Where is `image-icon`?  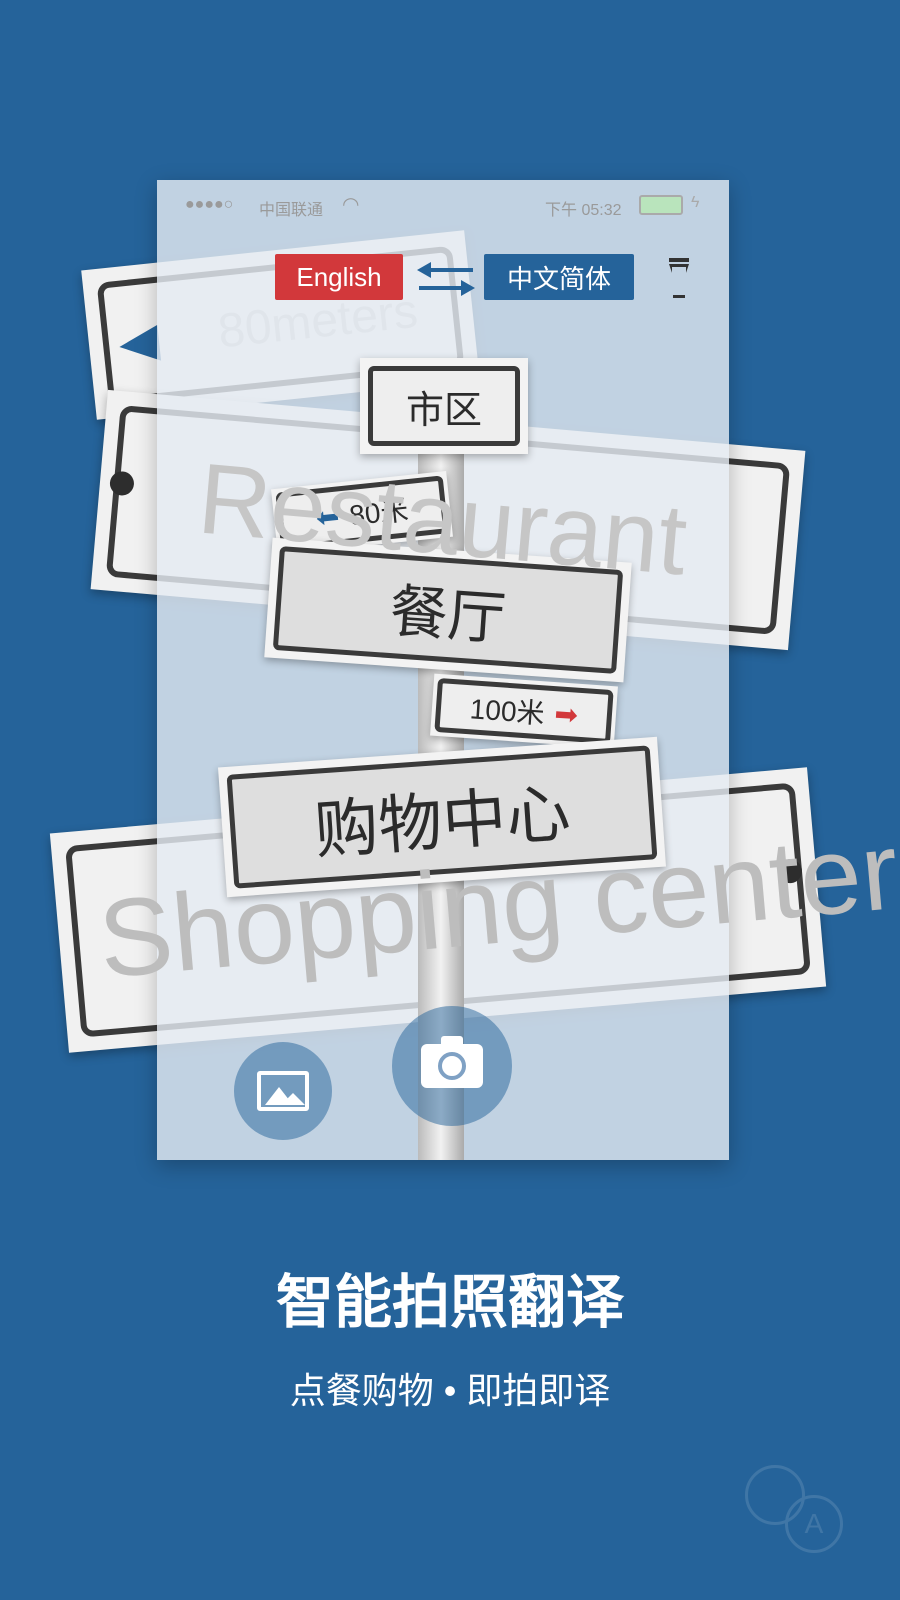
image-icon is located at coordinates (283, 1091).